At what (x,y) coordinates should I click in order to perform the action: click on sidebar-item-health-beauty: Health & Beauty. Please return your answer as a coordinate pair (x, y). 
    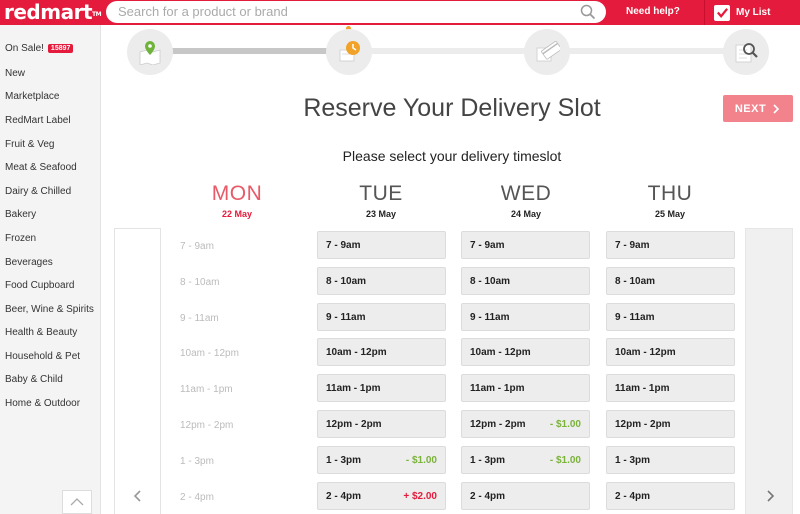
    Looking at the image, I should click on (41, 332).